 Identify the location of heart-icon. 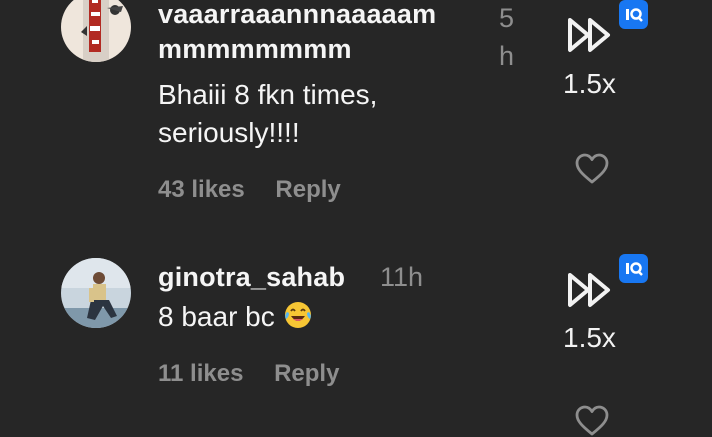
(592, 421).